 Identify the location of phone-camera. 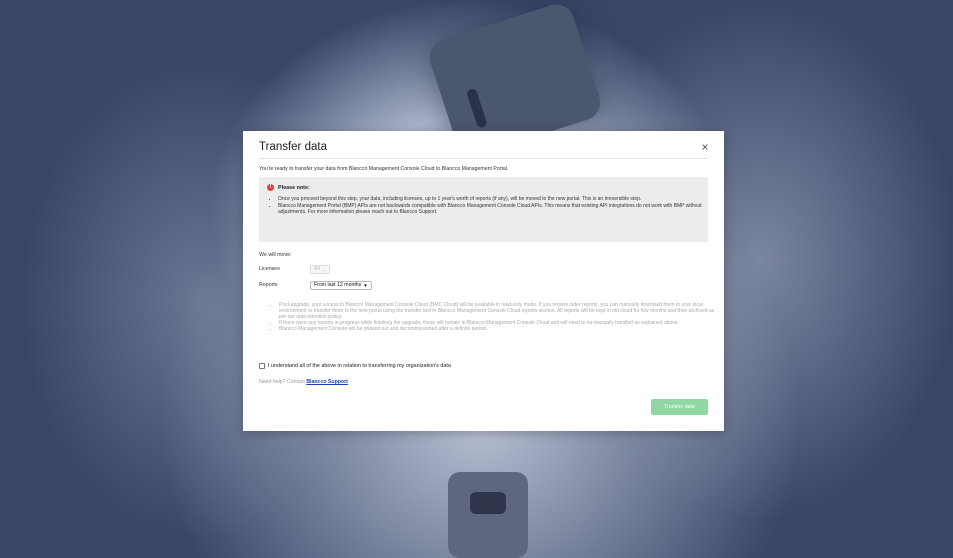
(476, 108).